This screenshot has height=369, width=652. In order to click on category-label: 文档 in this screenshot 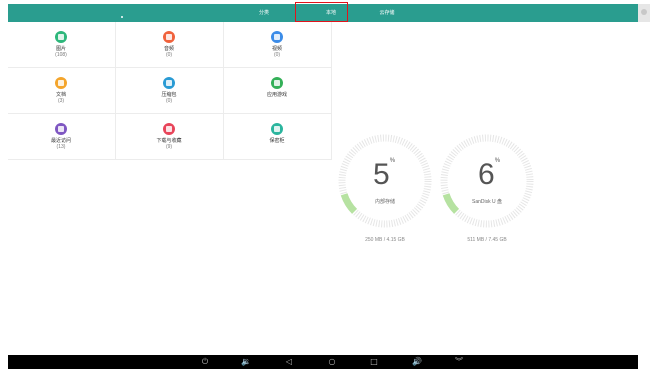, I will do `click(60, 95)`.